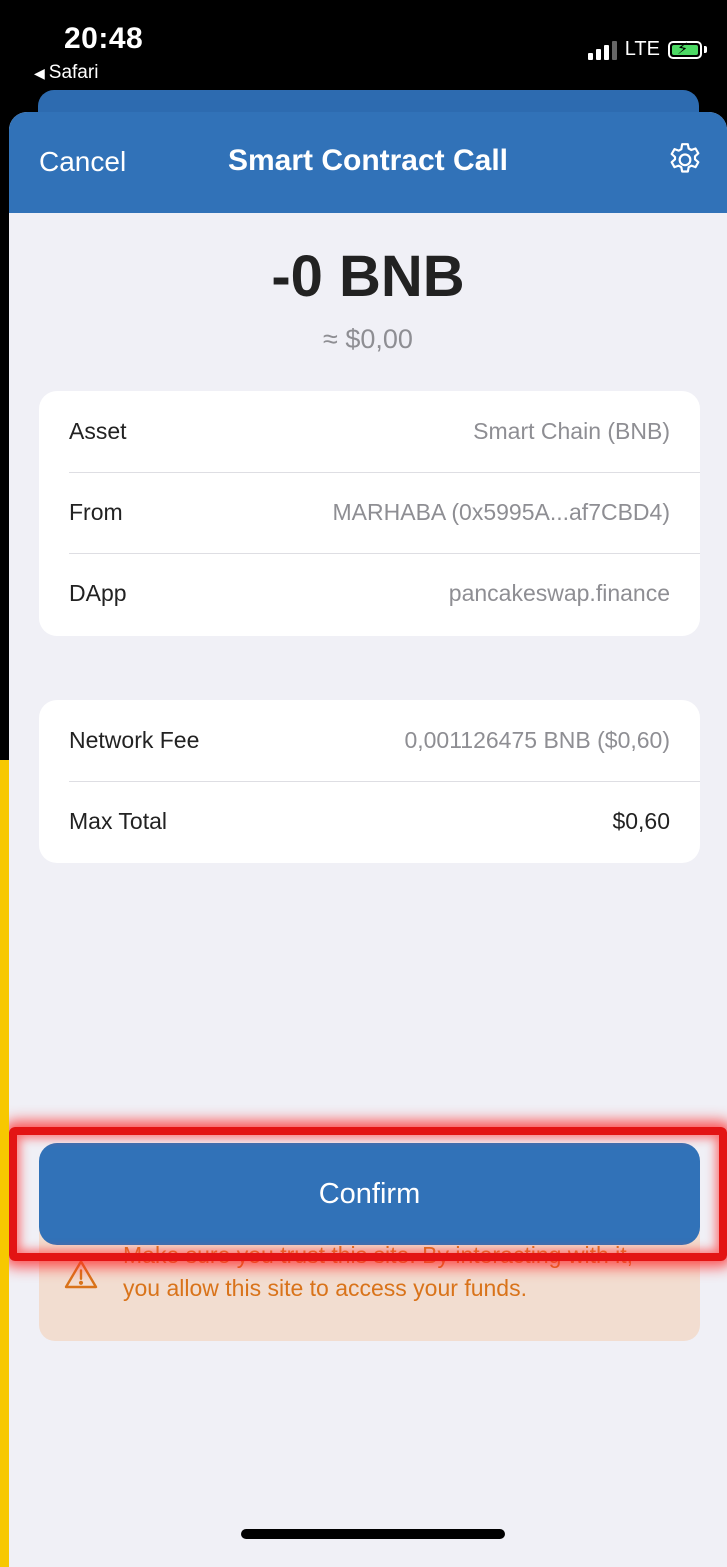 This screenshot has width=727, height=1567. I want to click on fee-label: Network Fee, so click(134, 740).